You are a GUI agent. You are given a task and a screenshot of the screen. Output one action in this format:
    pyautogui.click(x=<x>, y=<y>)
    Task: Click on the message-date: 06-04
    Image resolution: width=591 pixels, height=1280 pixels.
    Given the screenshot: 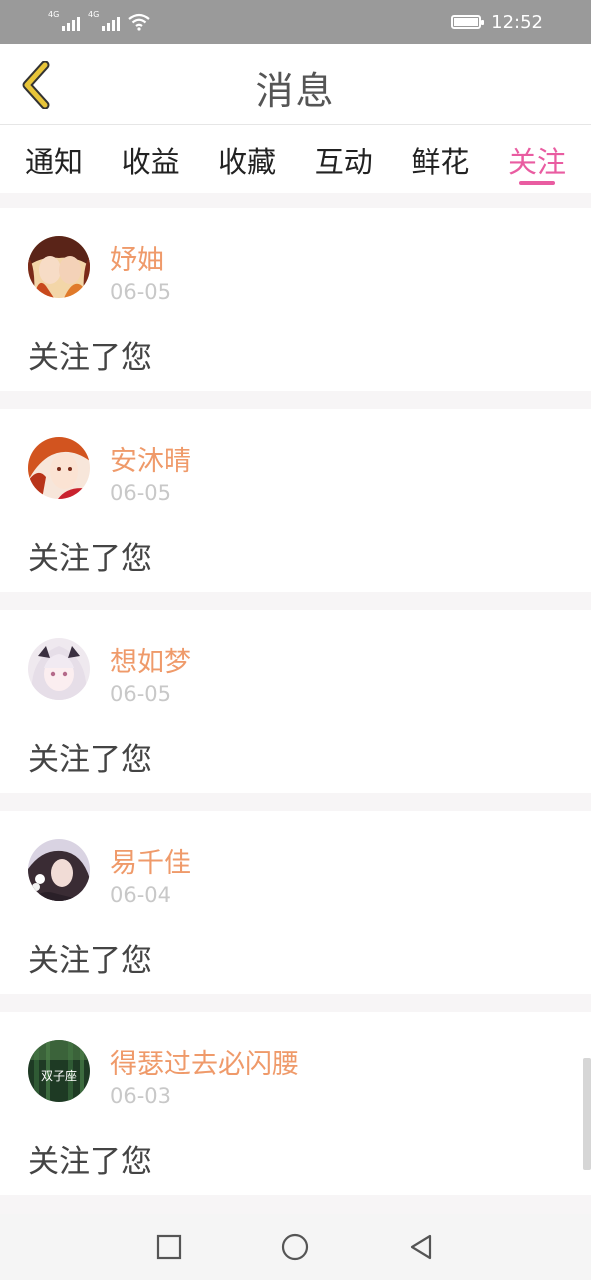 What is the action you would take?
    pyautogui.click(x=141, y=895)
    